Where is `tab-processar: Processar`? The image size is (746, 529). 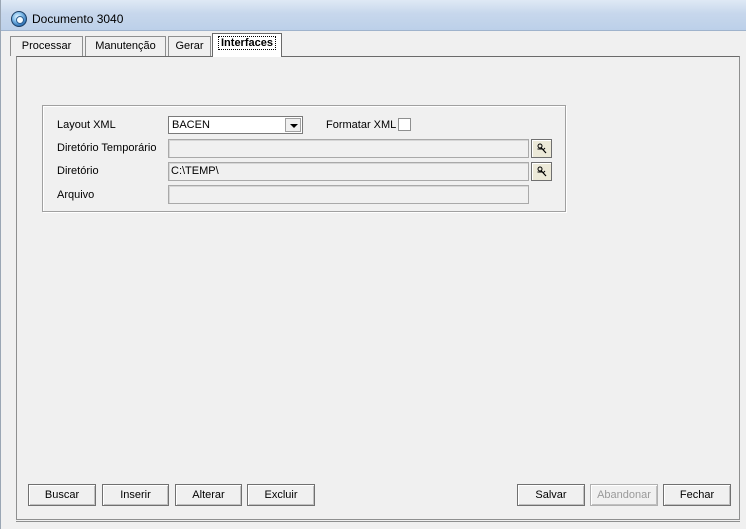
tab-processar: Processar is located at coordinates (46, 46).